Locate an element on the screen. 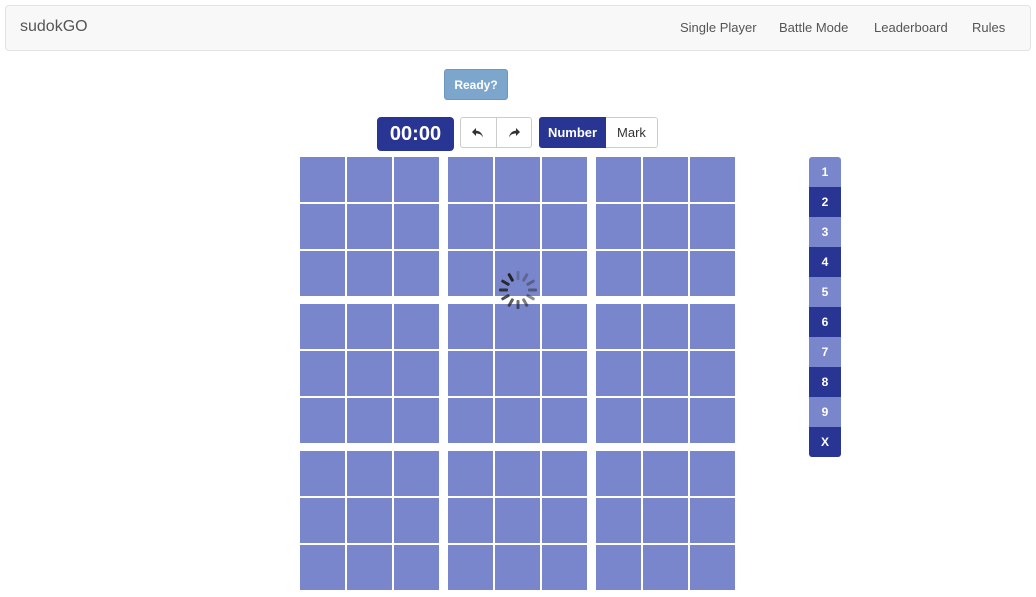 The width and height of the screenshot is (1036, 597). nav-leaderboard: Leaderboard is located at coordinates (911, 27).